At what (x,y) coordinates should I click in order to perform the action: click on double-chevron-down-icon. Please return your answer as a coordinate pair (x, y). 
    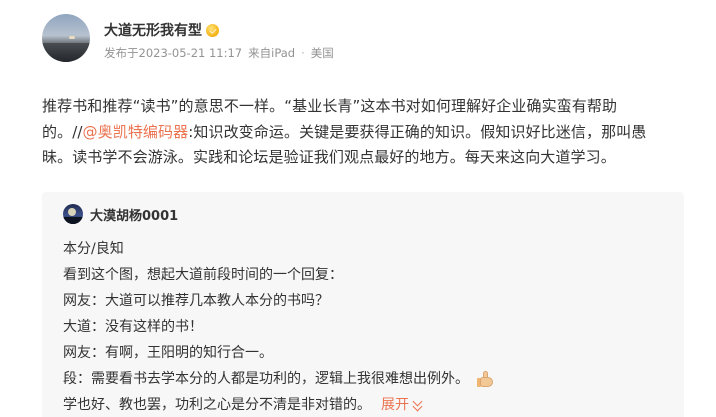
    Looking at the image, I should click on (418, 405).